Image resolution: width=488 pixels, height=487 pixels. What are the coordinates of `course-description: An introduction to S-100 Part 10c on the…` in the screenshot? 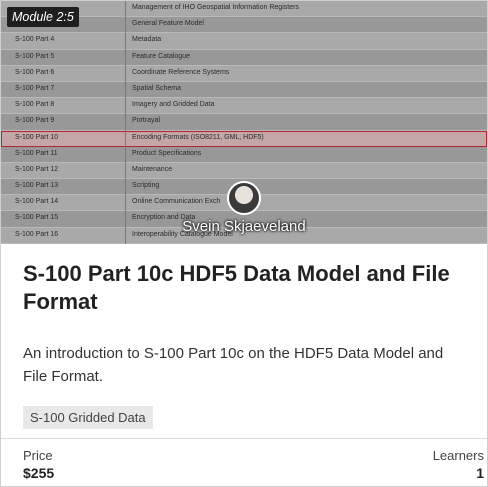 It's located at (233, 365).